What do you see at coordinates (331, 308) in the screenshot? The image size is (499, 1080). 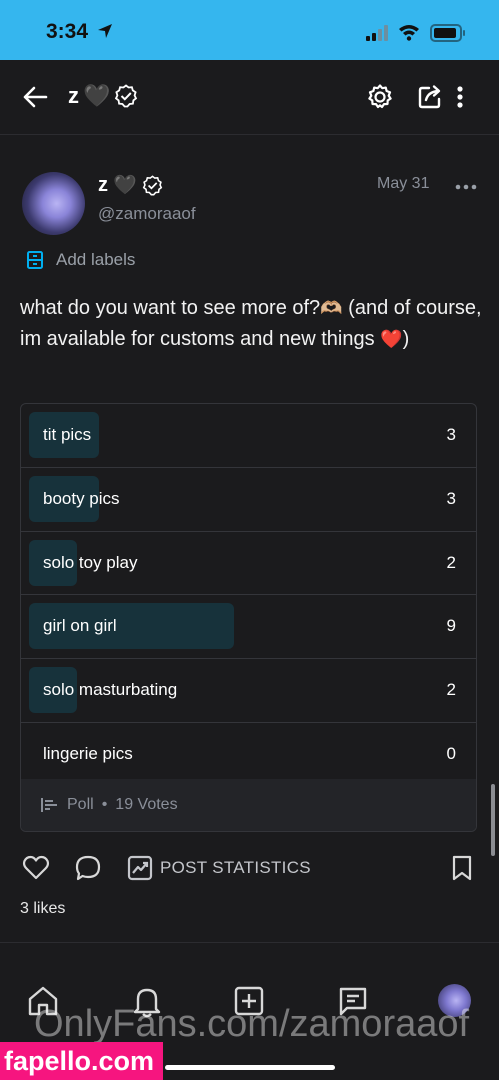 I see `heart-hands-emoji: 🫶🏼` at bounding box center [331, 308].